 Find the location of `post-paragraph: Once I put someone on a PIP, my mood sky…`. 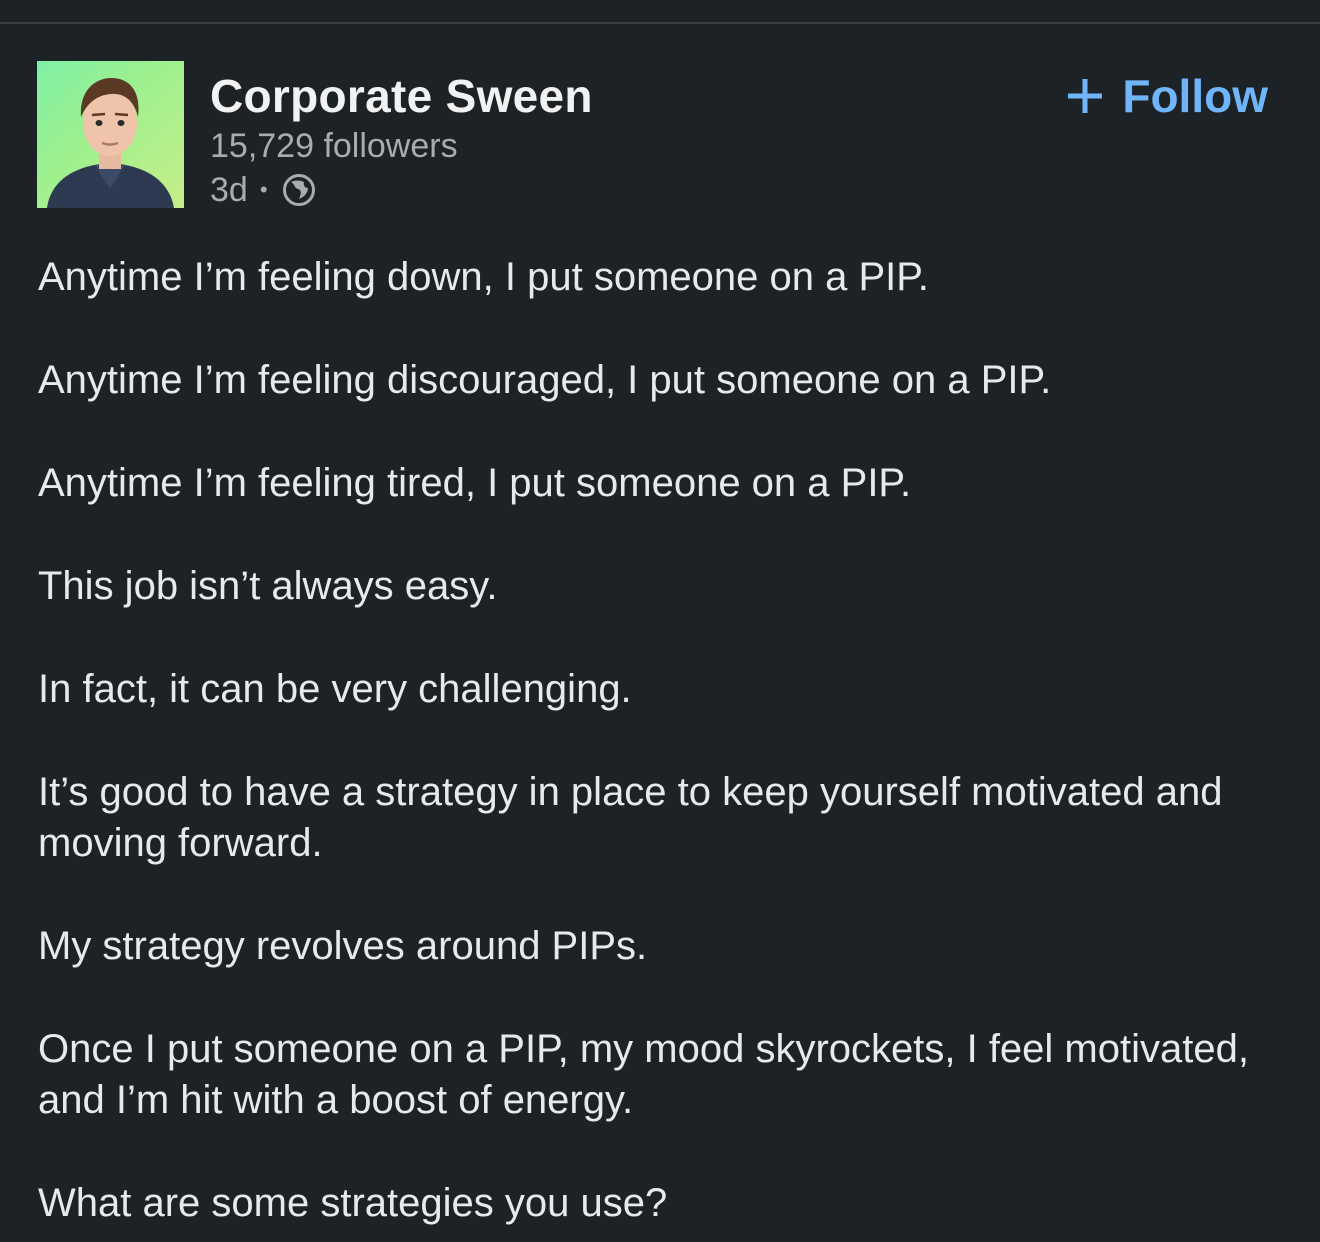

post-paragraph: Once I put someone on a PIP, my mood sky… is located at coordinates (643, 1074).